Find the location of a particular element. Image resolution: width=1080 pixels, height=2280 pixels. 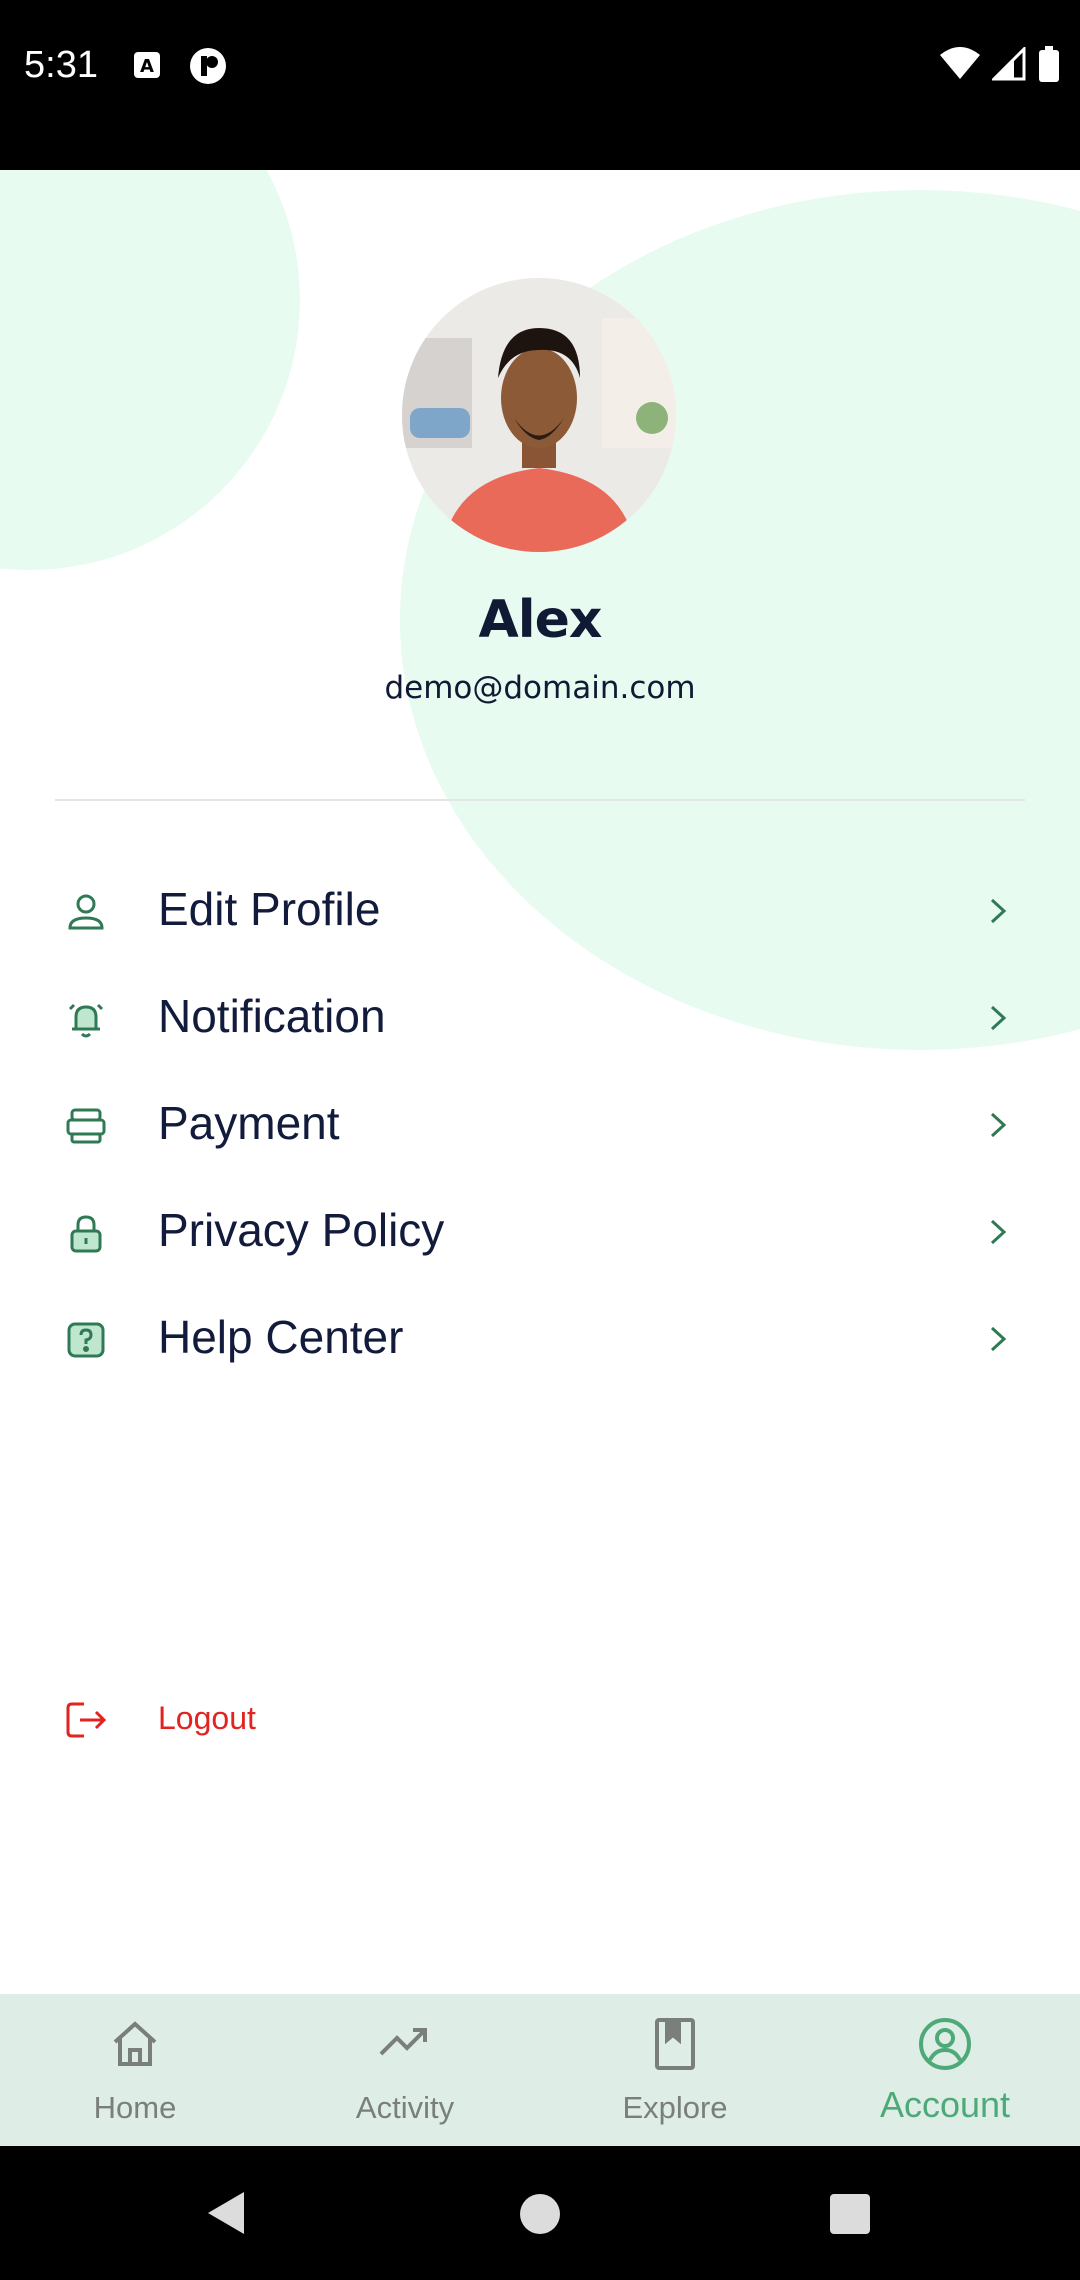

wifi-icon is located at coordinates (960, 66).